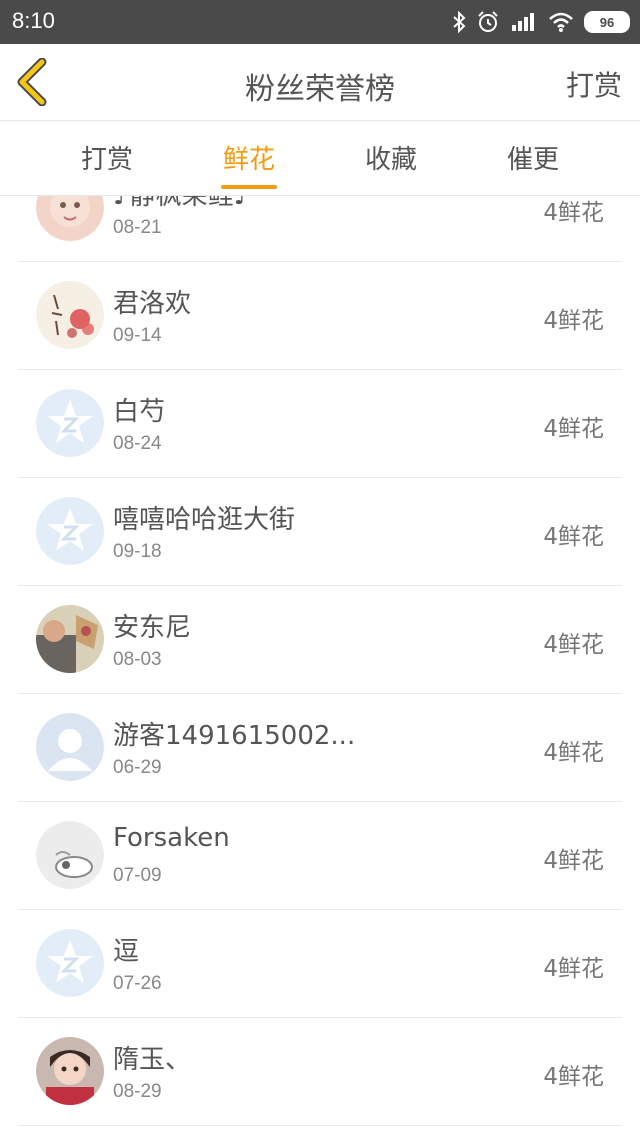  I want to click on user-name: ♪静枫呆鲤♪, so click(182, 203).